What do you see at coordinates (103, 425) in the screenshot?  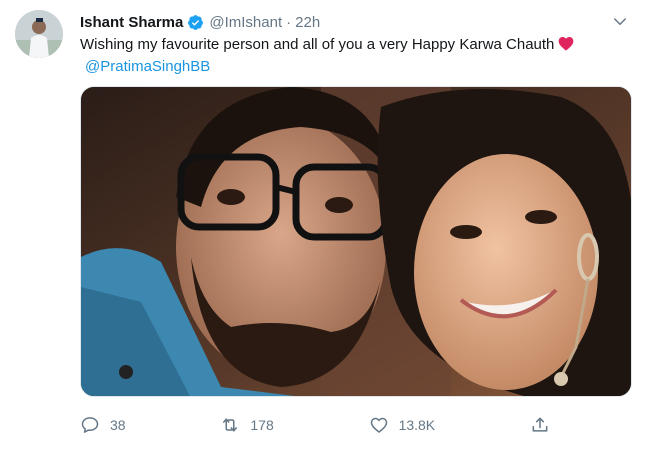 I see `reply-button: 38` at bounding box center [103, 425].